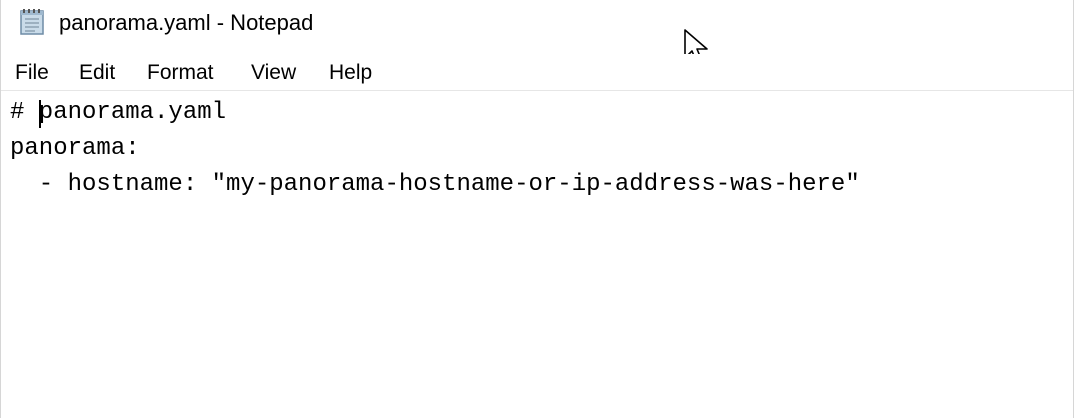 This screenshot has width=1074, height=418. I want to click on menu-format: Format, so click(180, 73).